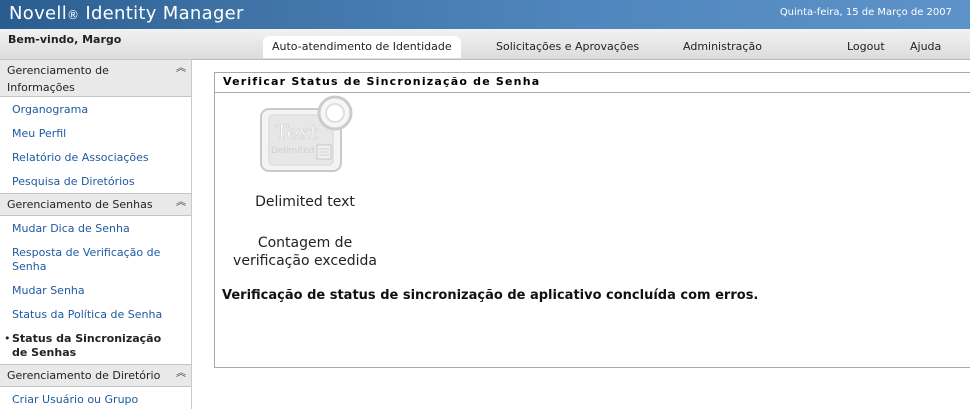 The image size is (970, 415). Describe the element at coordinates (58, 79) in the screenshot. I see `section-title: Gerenciamento de Informações` at that location.